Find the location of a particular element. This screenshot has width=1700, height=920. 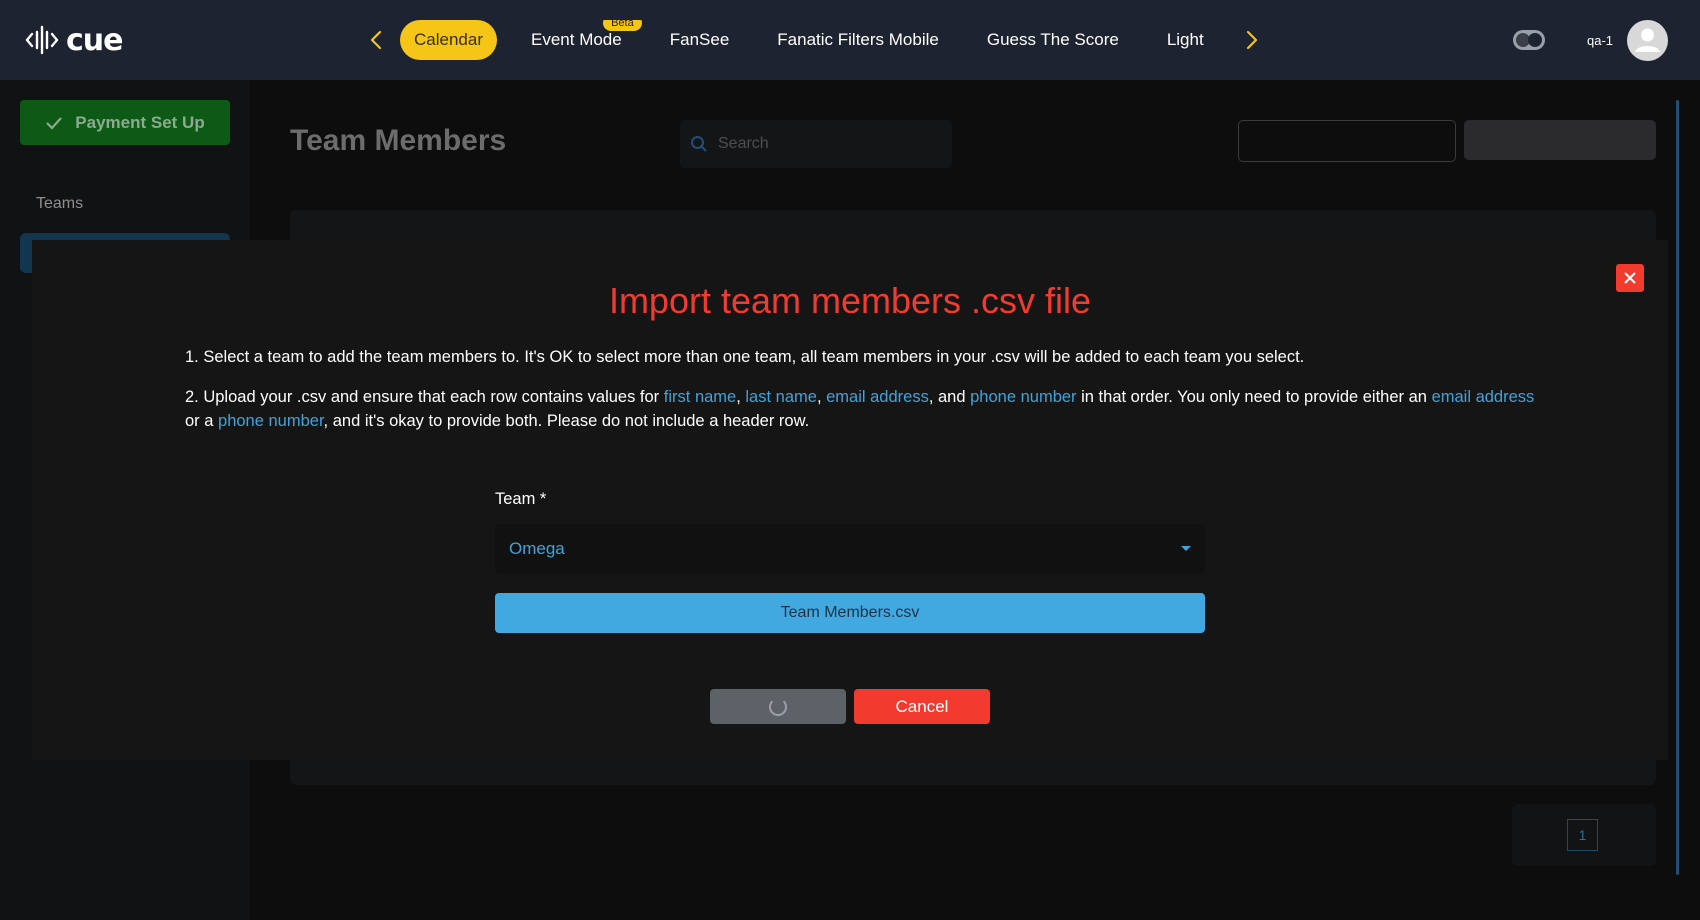

theme-toggle is located at coordinates (1529, 40).